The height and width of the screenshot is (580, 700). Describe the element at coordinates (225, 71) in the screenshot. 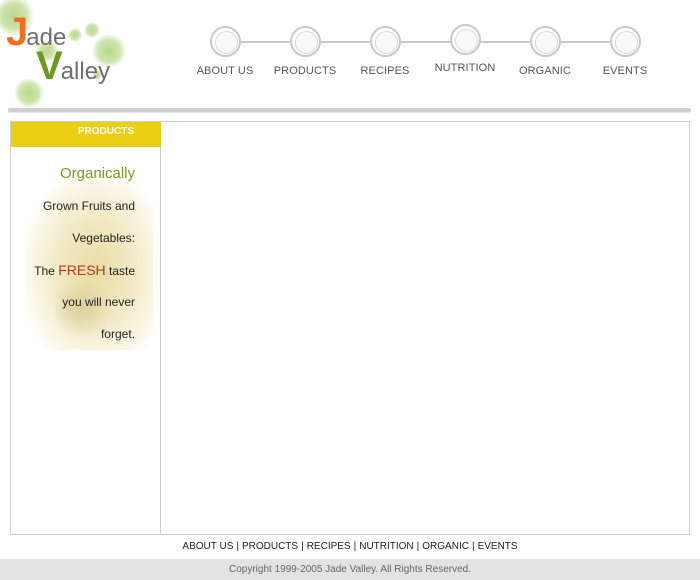

I see `nav-label: ABOUT US` at that location.